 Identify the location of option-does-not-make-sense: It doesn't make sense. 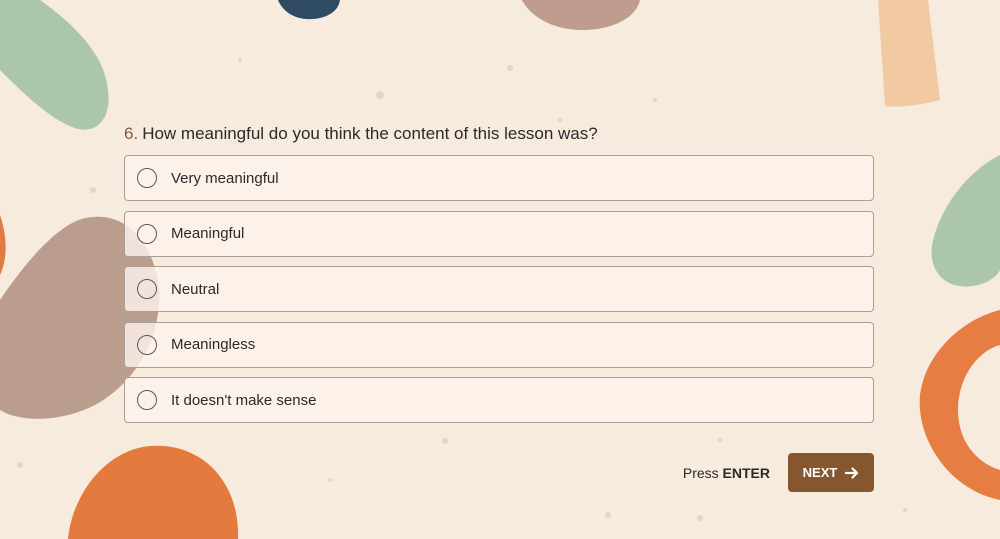
(499, 400).